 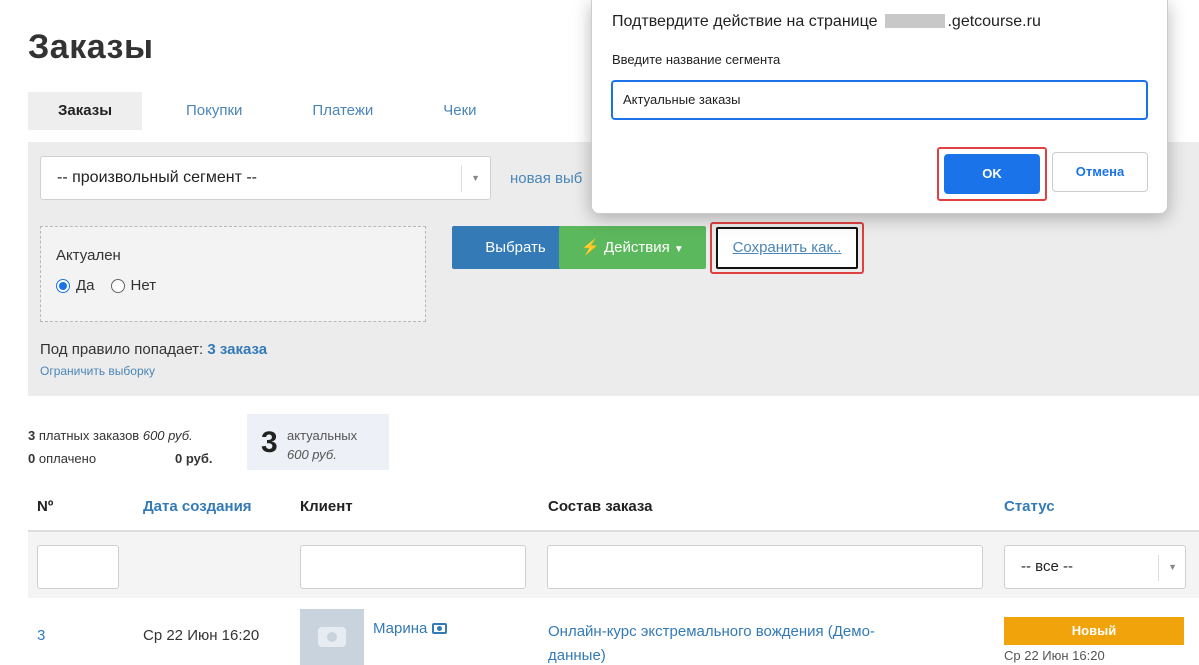 What do you see at coordinates (312, 454) in the screenshot?
I see `actual-amount: 600 руб.` at bounding box center [312, 454].